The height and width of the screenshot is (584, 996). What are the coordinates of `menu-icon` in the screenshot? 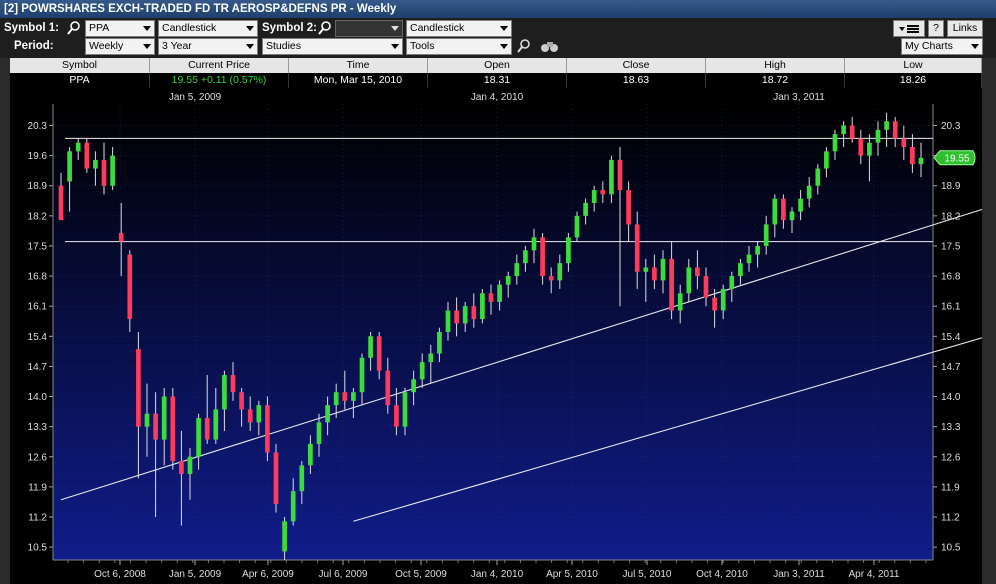 It's located at (909, 29).